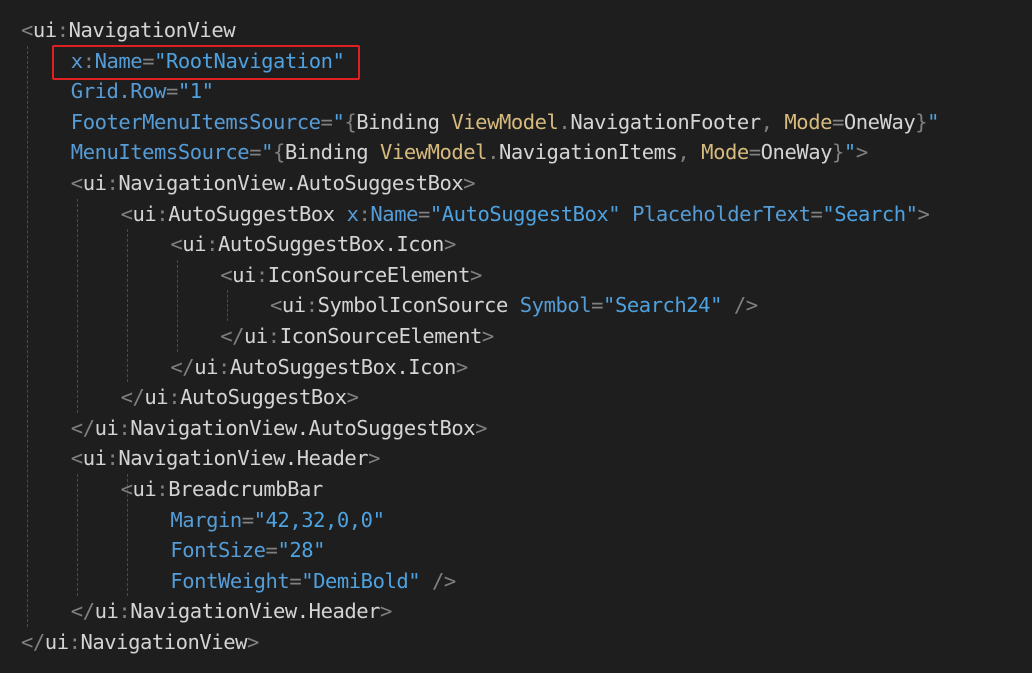  What do you see at coordinates (725, 152) in the screenshot?
I see `code-token: Mode` at bounding box center [725, 152].